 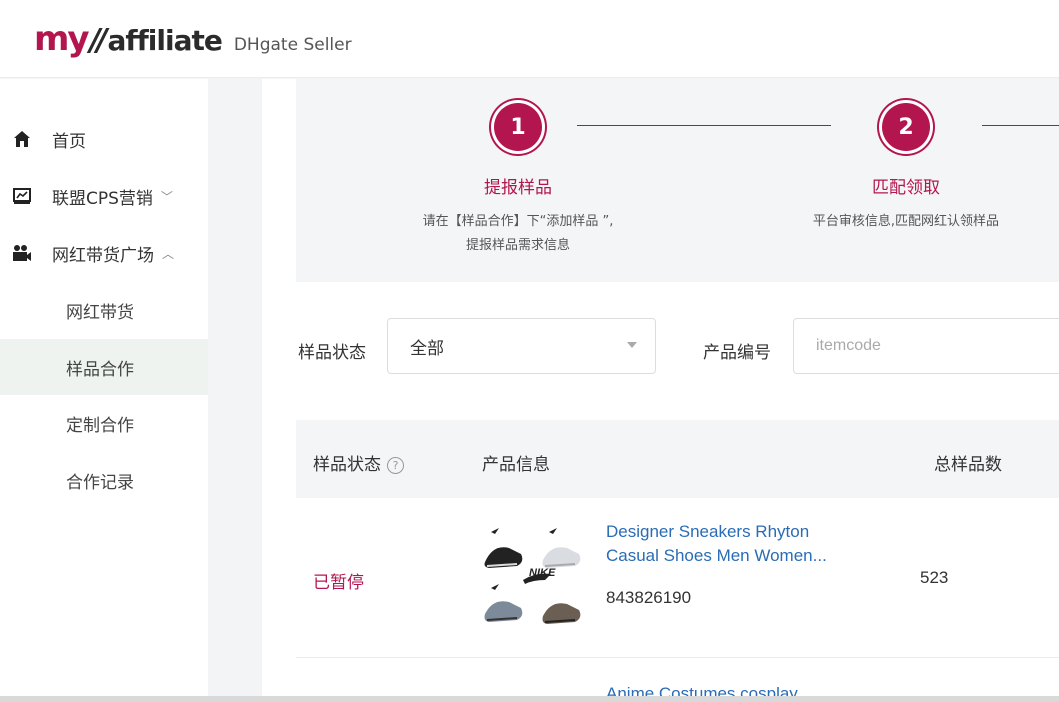 What do you see at coordinates (332, 353) in the screenshot?
I see `status-filter-label: 样品状态` at bounding box center [332, 353].